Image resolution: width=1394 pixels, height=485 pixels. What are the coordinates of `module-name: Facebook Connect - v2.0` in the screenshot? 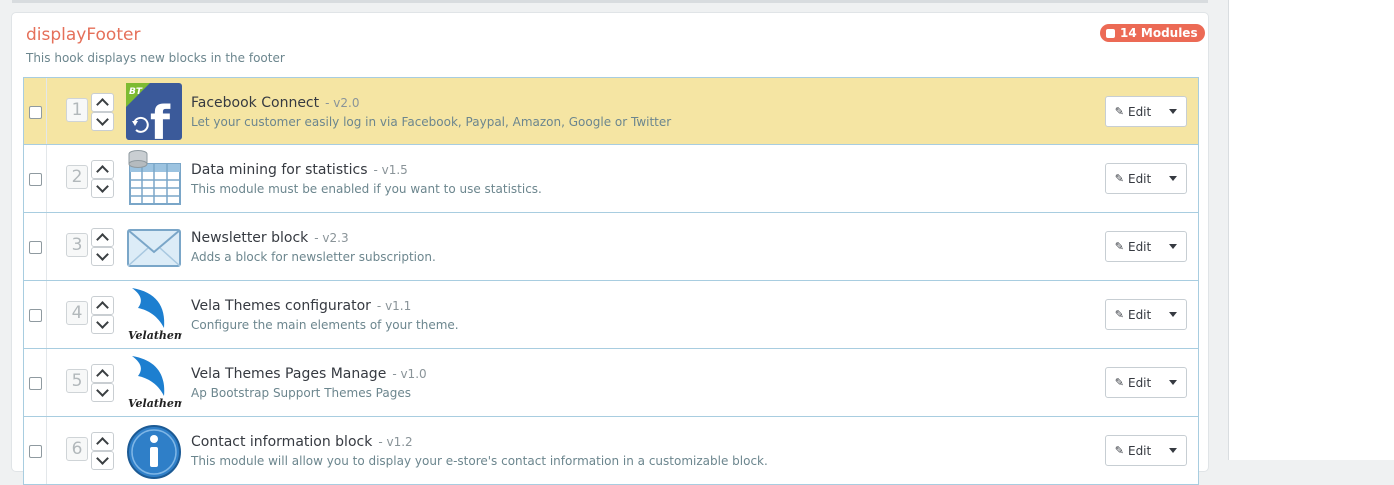 It's located at (275, 103).